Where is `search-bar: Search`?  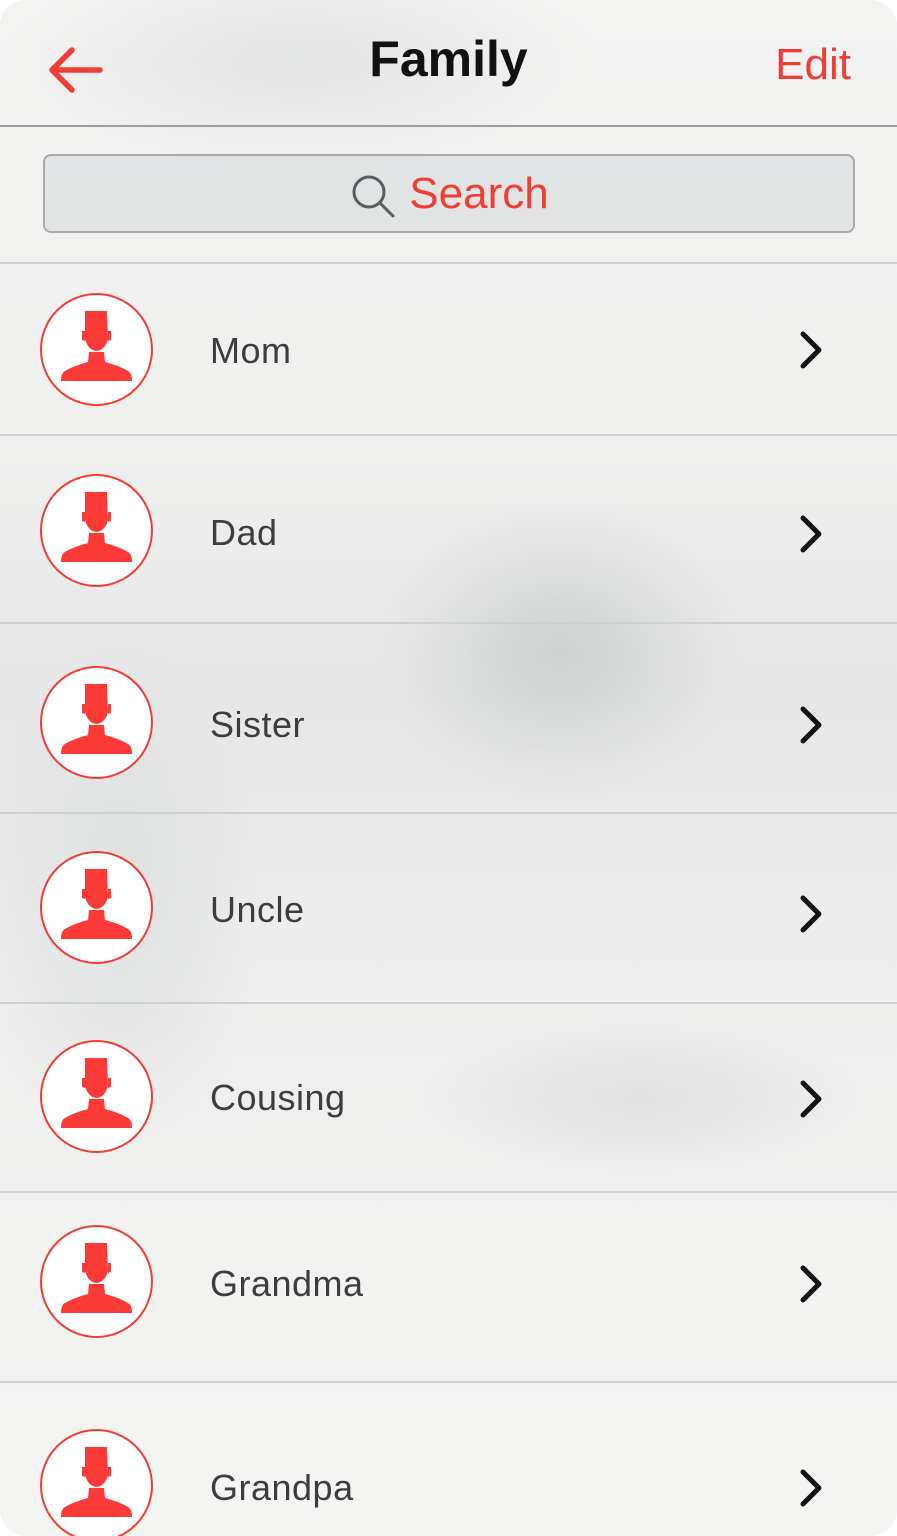 search-bar: Search is located at coordinates (449, 193).